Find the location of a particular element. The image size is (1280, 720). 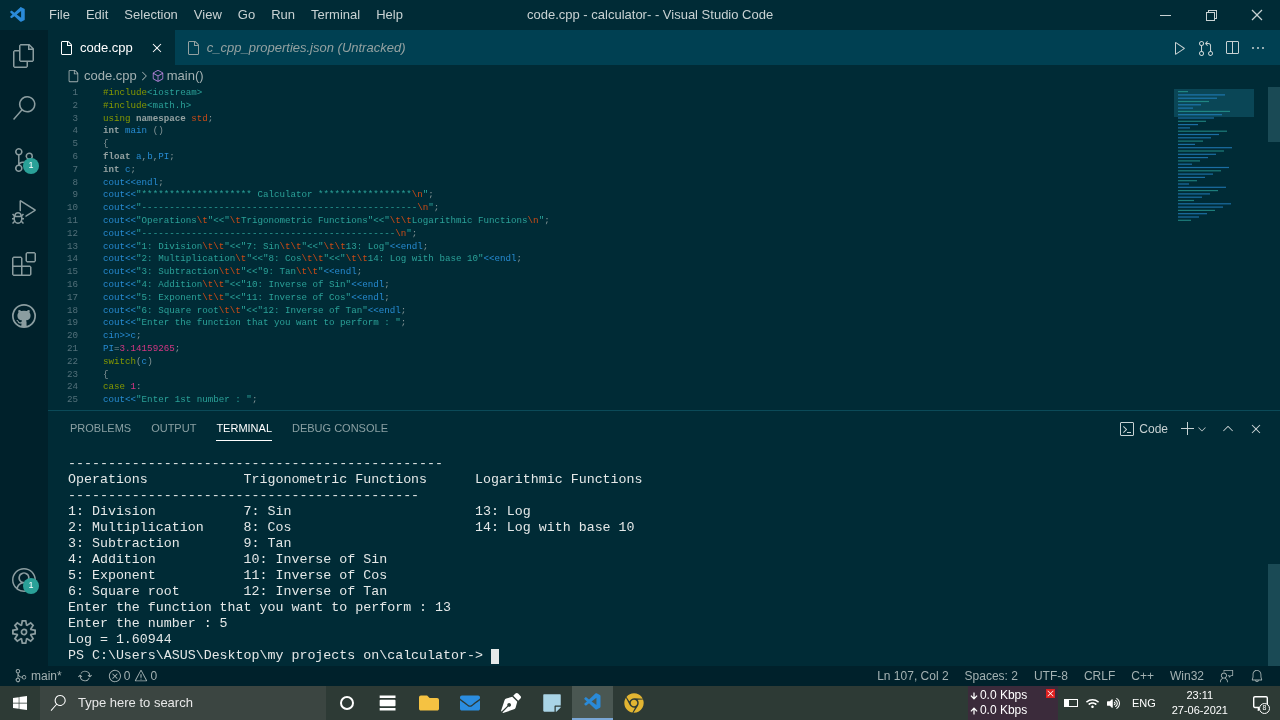

code-line: cout<<"1: Division\t\t"<<"7: Sin\t\t"<<"\t\t13: Log"<<endl; is located at coordinates (266, 247).